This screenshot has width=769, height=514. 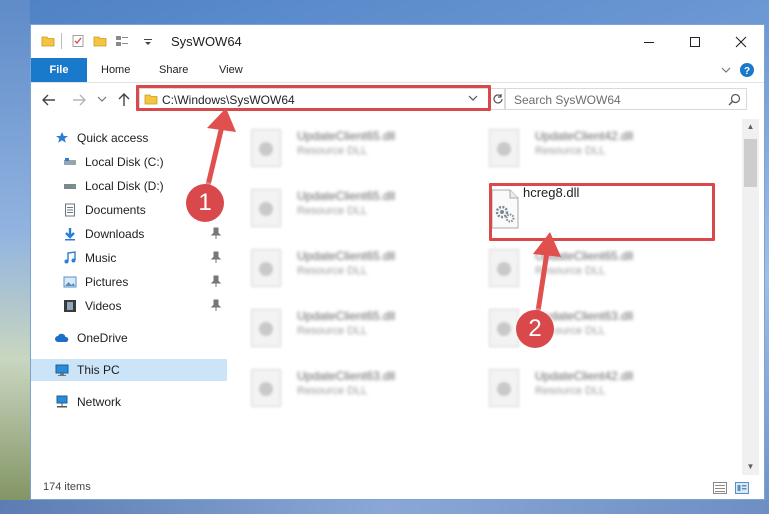 I want to click on details-view-icon, so click(x=720, y=488).